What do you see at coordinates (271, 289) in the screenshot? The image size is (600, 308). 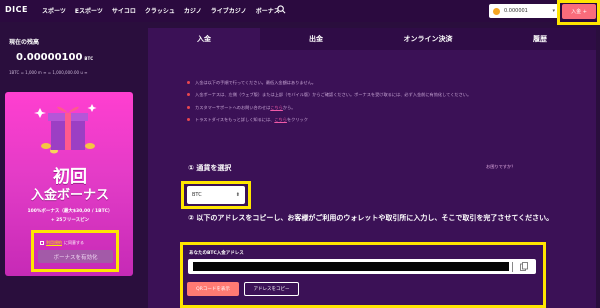 I see `copy-address-button: アドレスをコピー` at bounding box center [271, 289].